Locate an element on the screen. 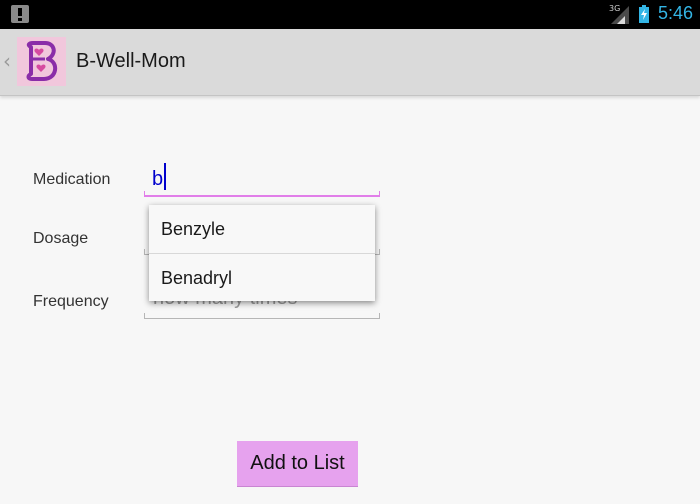 The height and width of the screenshot is (504, 700). medication-input is located at coordinates (262, 179).